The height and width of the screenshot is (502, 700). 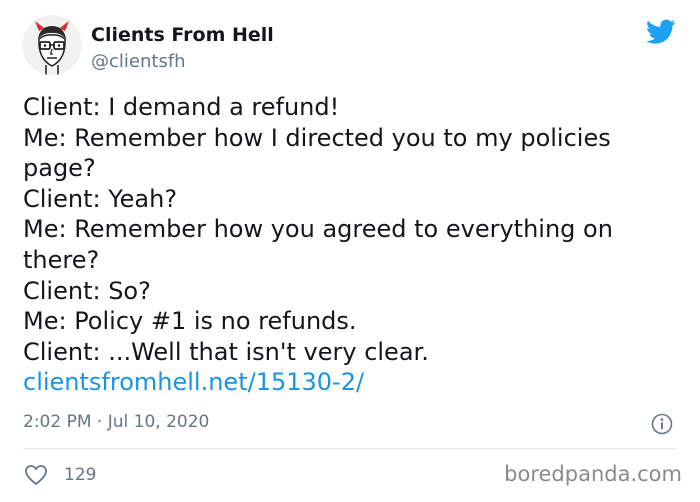 I want to click on tweet-line: there?, so click(x=61, y=259).